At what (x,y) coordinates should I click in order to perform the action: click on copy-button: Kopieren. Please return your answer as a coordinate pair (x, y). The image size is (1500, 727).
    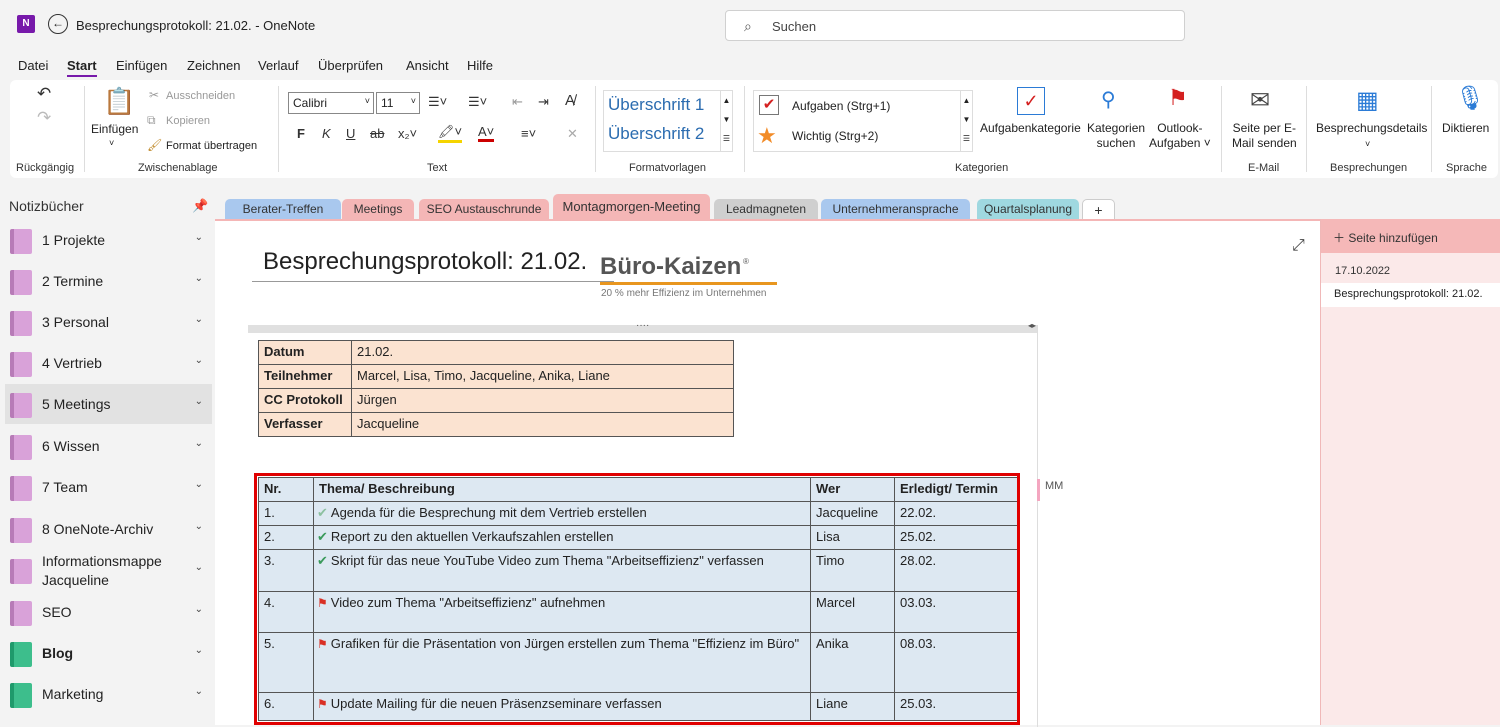
    Looking at the image, I should click on (188, 121).